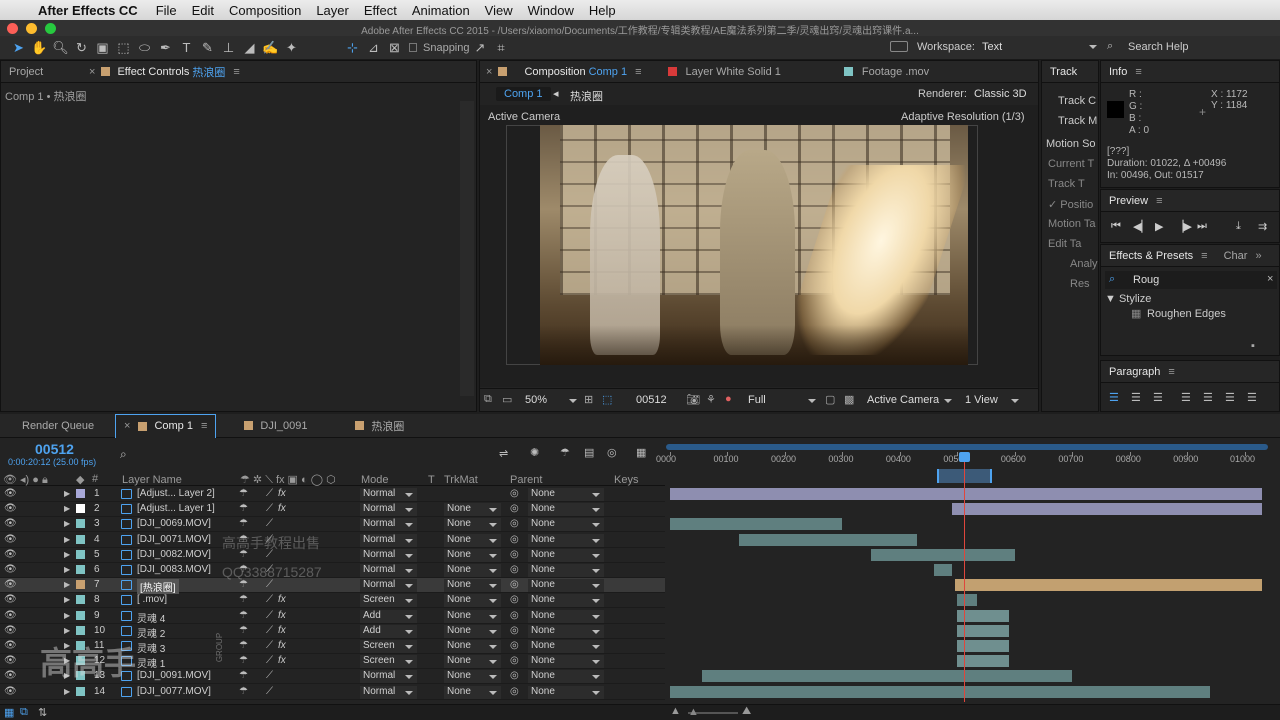 The image size is (1280, 720). What do you see at coordinates (948, 401) in the screenshot?
I see `camera-dropdown-icon` at bounding box center [948, 401].